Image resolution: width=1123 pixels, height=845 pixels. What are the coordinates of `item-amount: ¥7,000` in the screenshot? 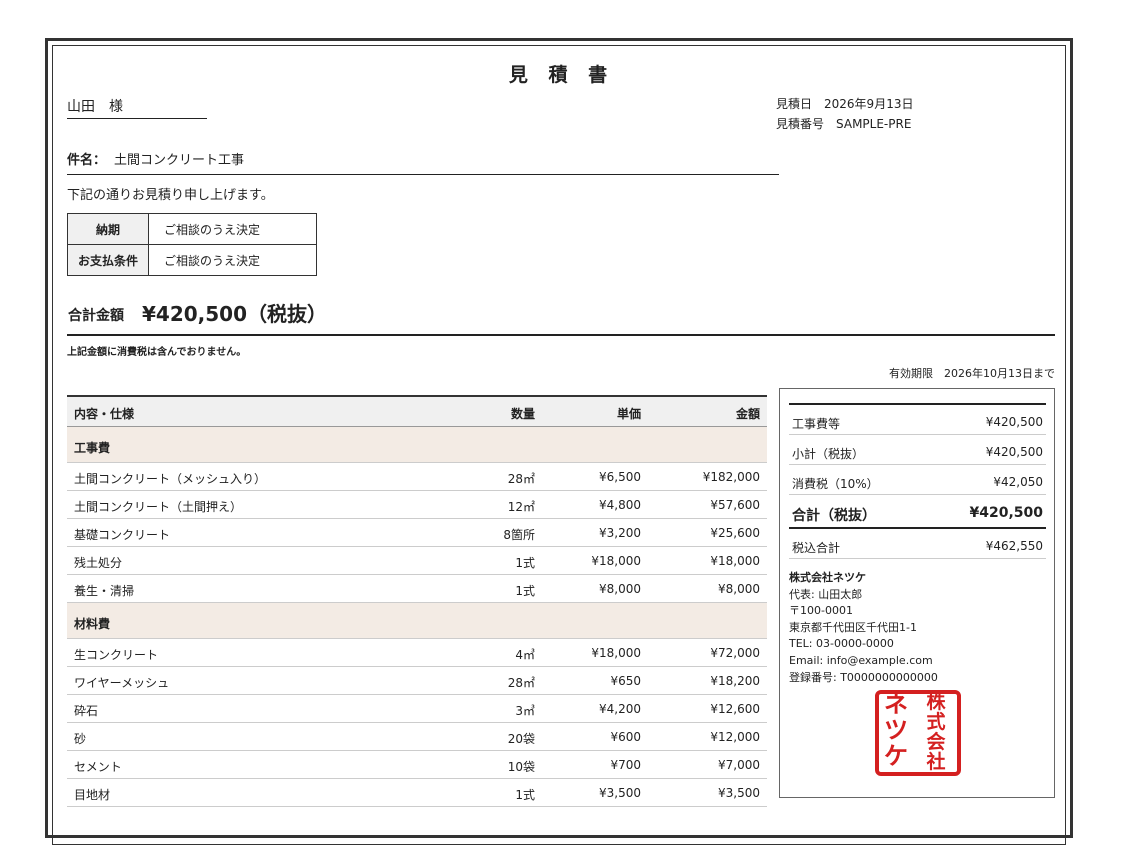 It's located at (739, 765).